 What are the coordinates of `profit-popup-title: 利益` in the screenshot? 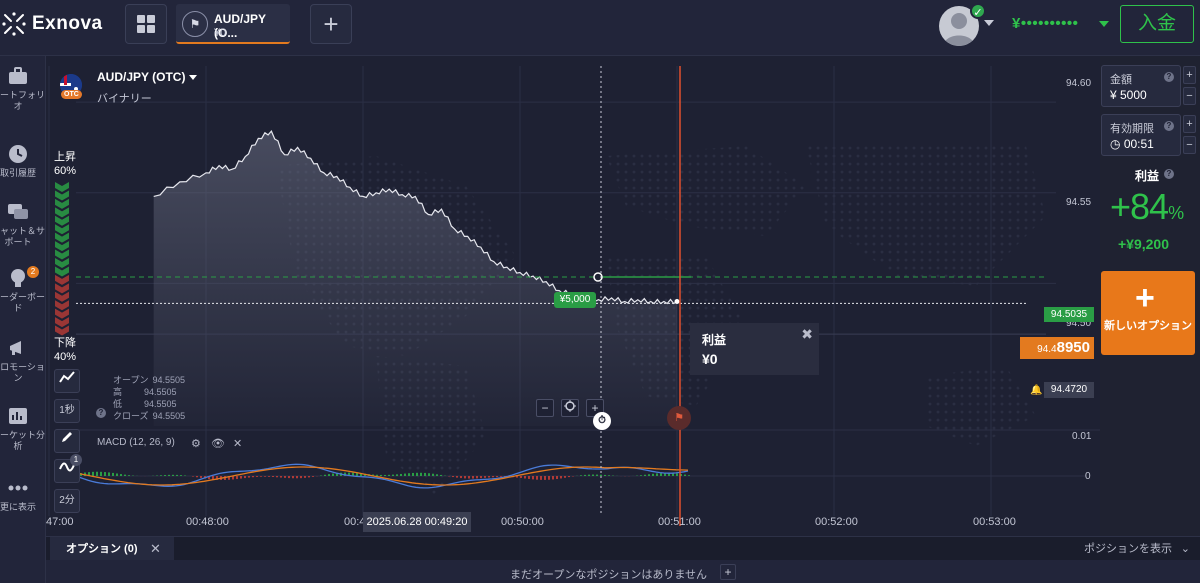 It's located at (714, 340).